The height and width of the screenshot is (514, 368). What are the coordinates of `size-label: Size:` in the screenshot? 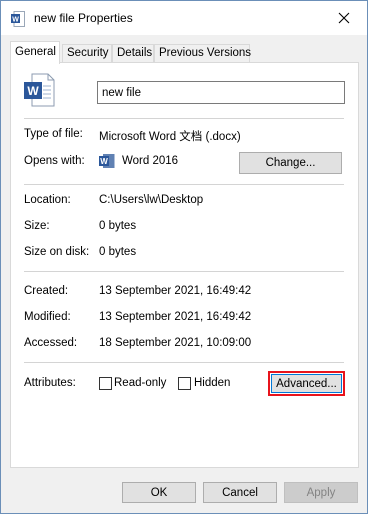 It's located at (37, 226).